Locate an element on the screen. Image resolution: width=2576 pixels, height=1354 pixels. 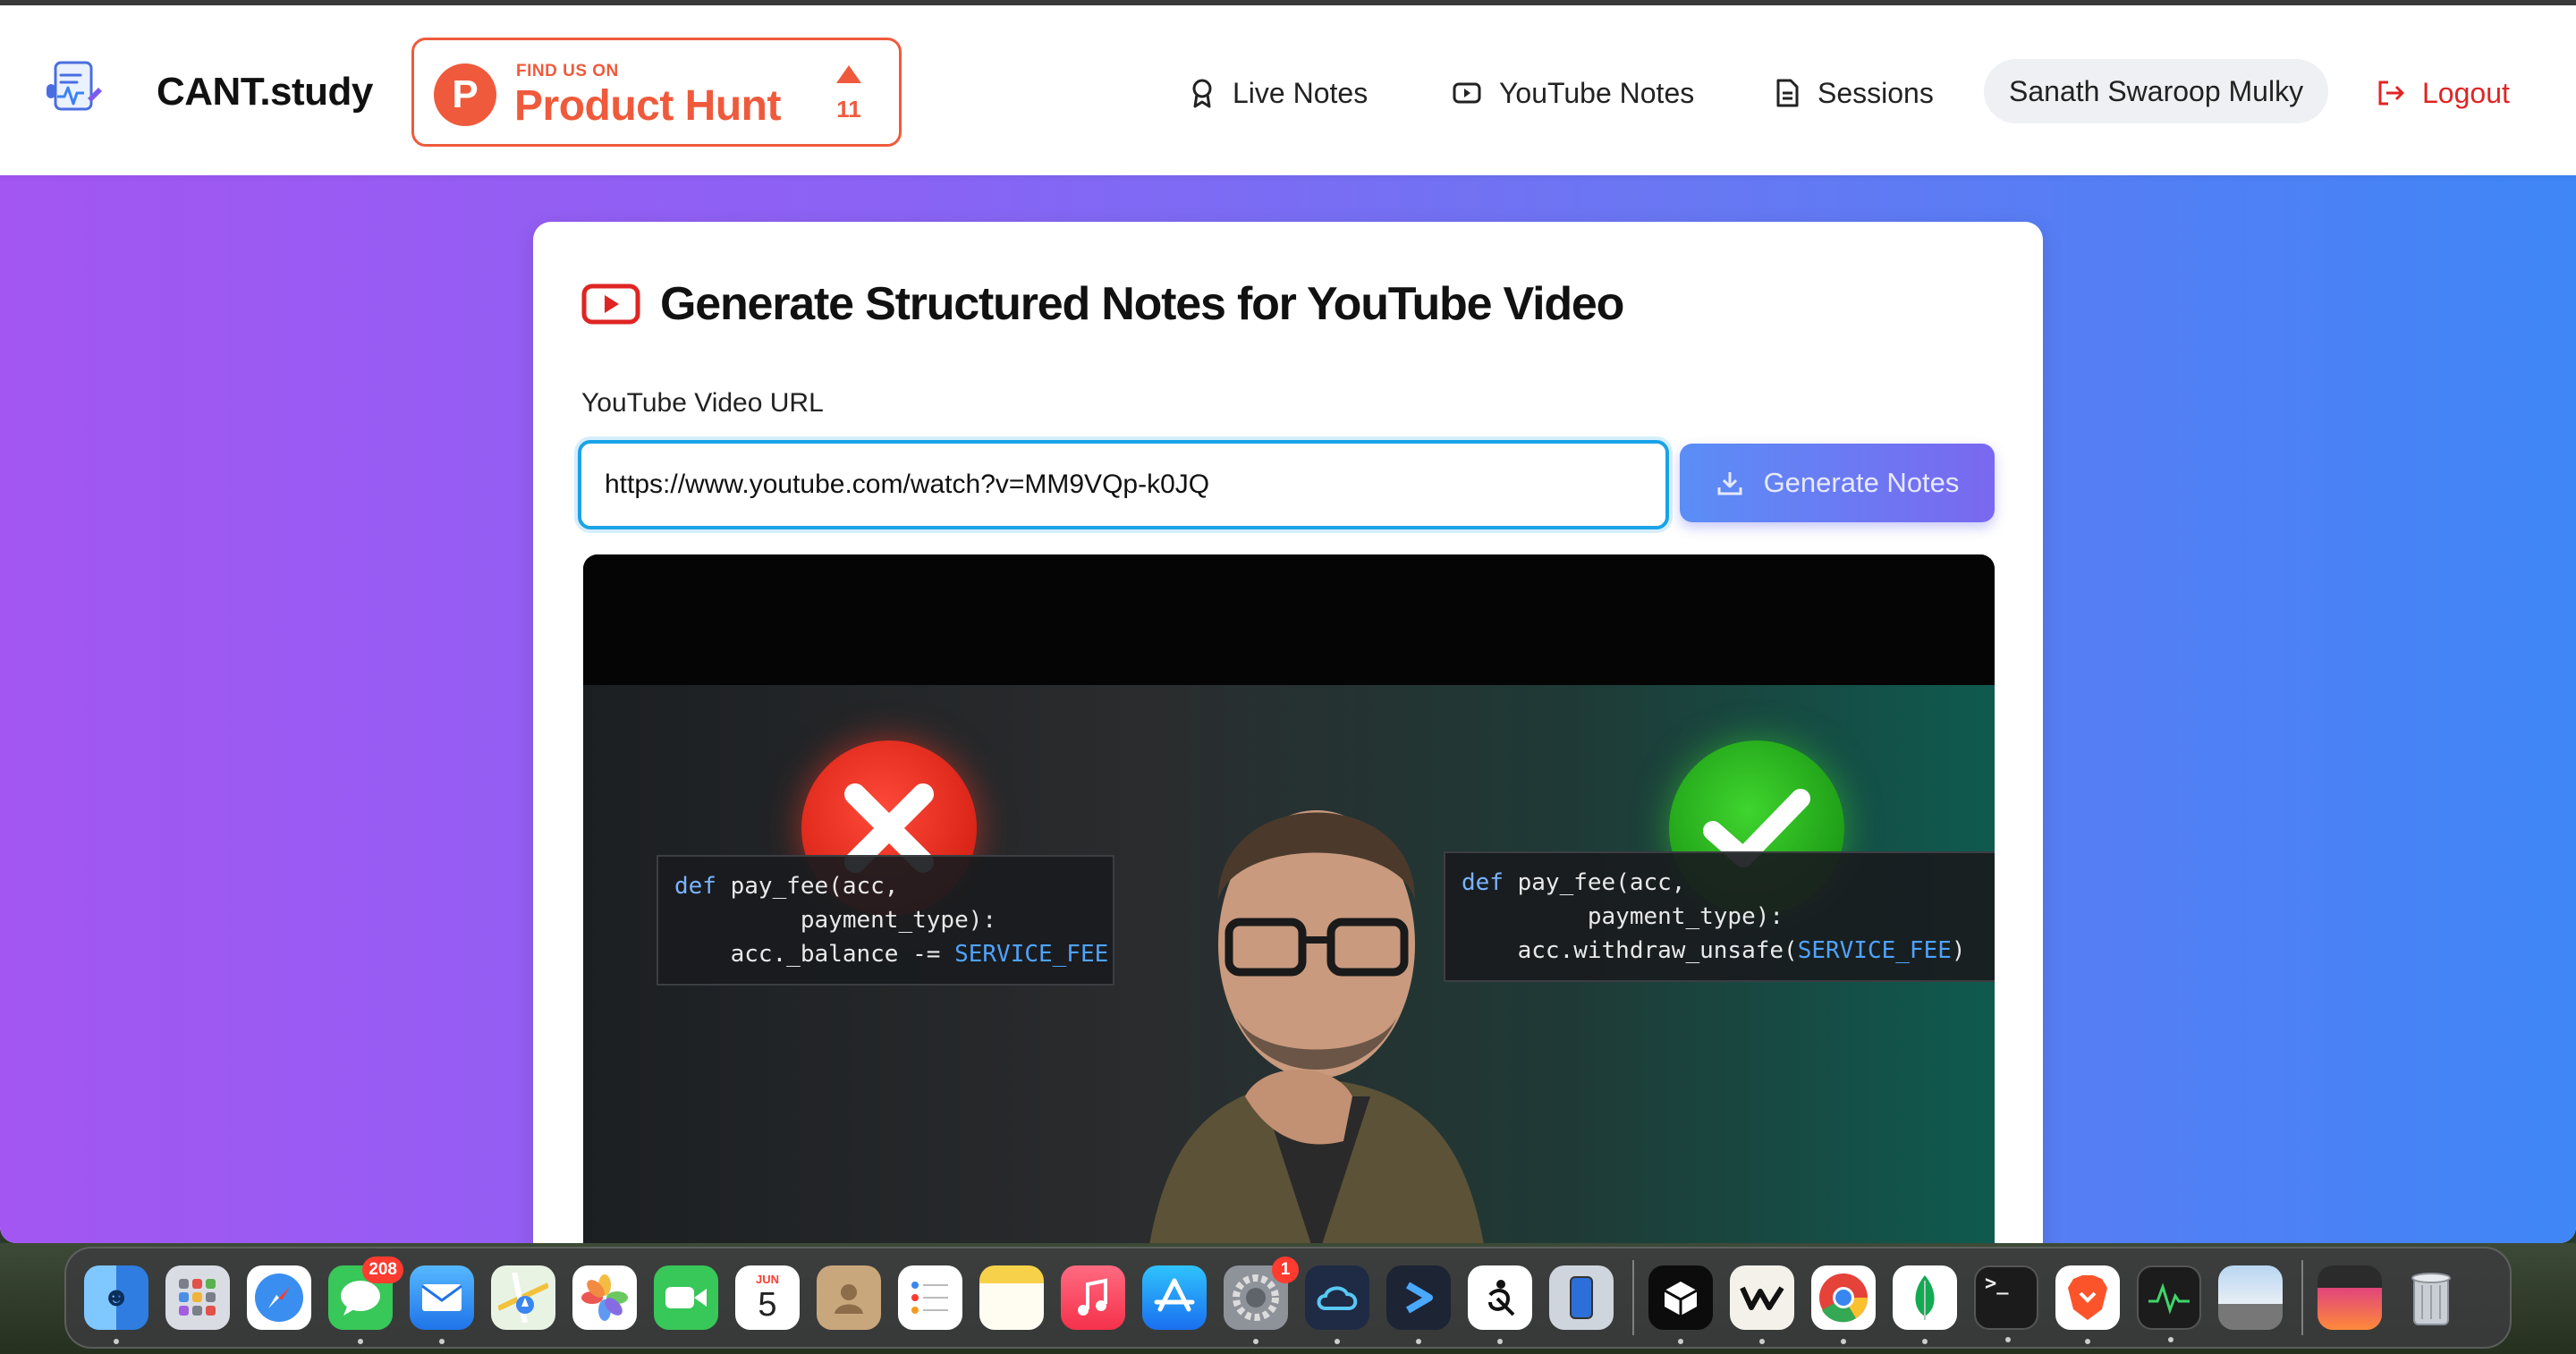
product-hunt-small-label: FIND US ON is located at coordinates (567, 71).